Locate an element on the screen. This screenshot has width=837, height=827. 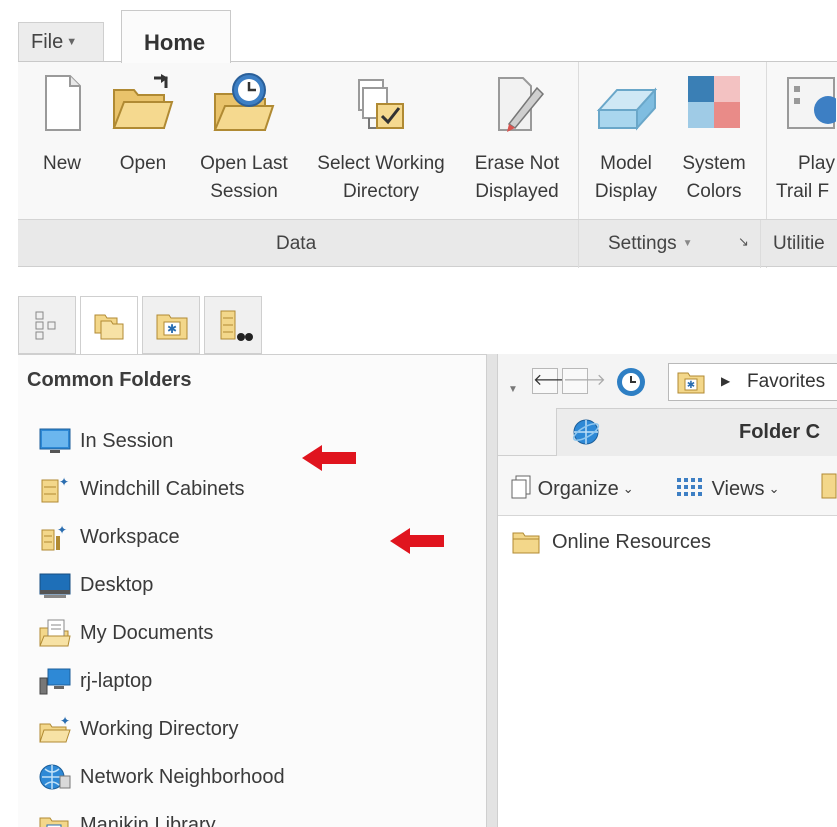
organize-label: Organize is located at coordinates (578, 489).